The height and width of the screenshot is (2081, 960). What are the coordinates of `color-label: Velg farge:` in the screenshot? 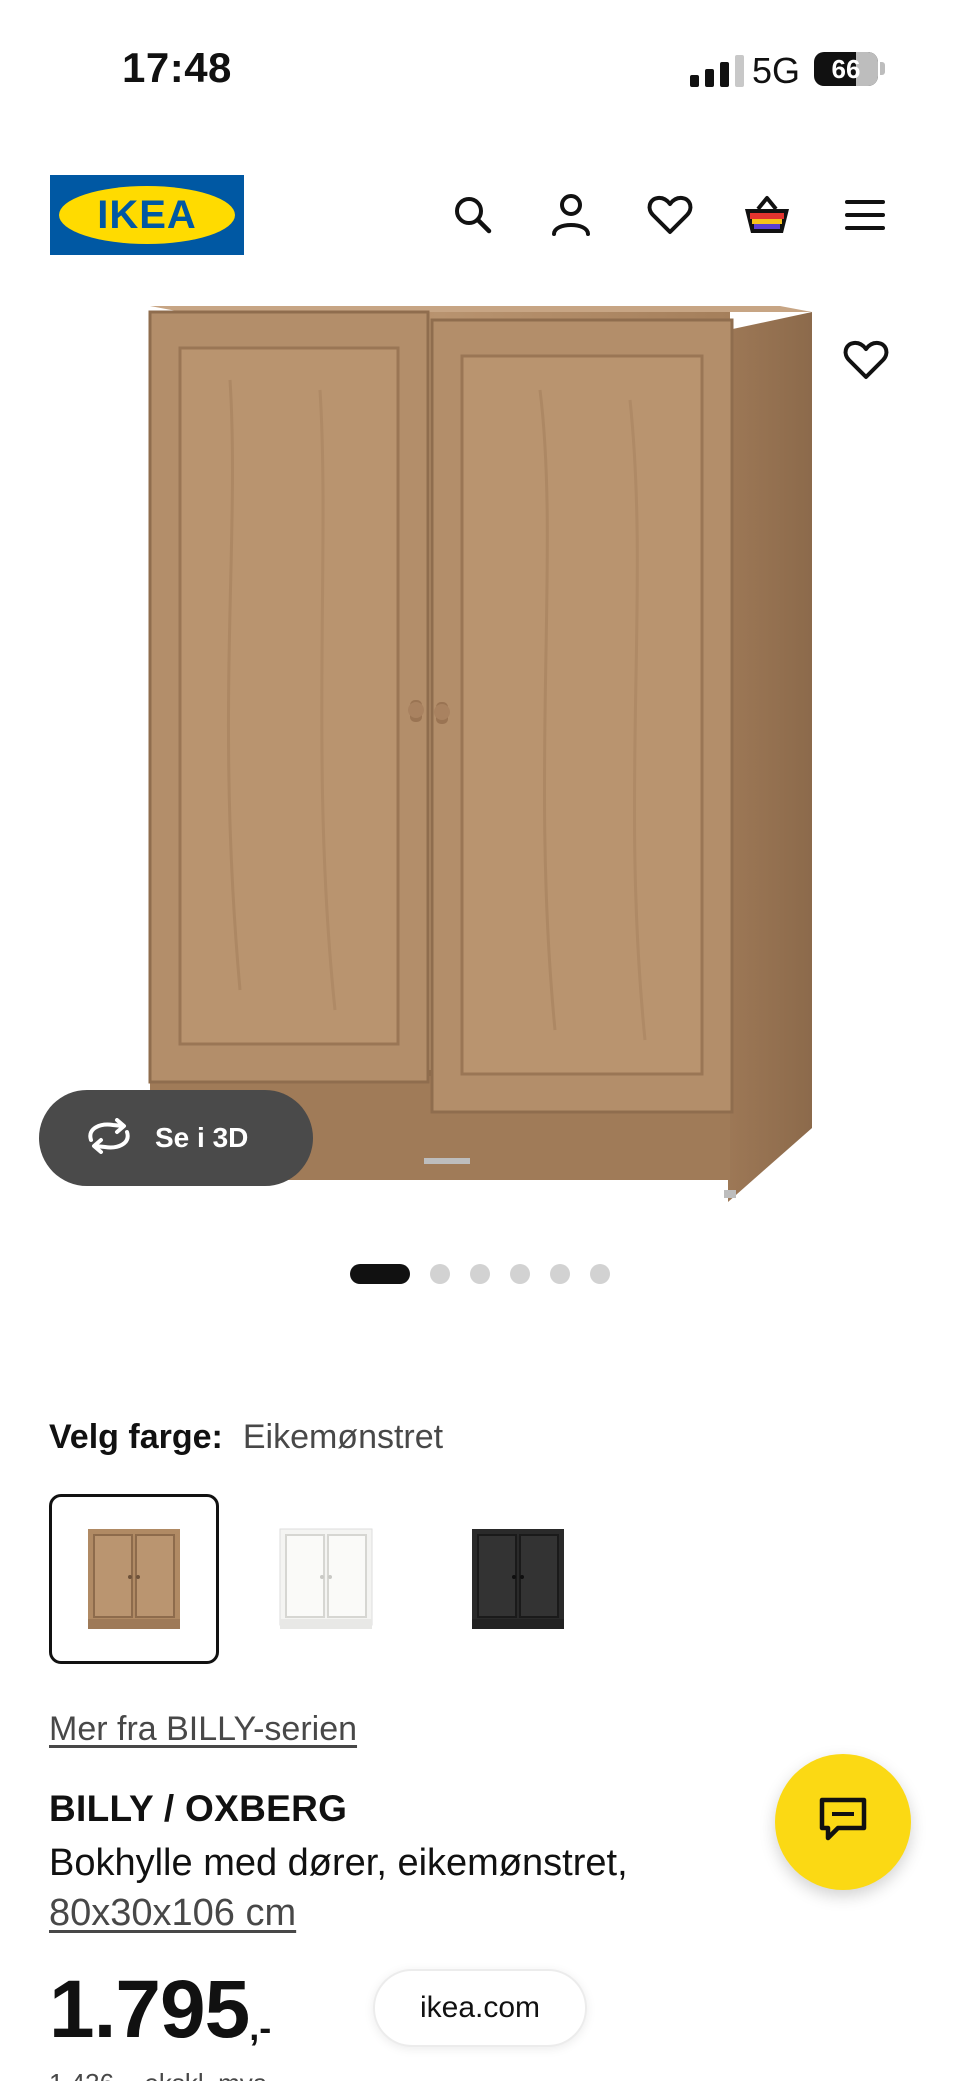 It's located at (136, 1437).